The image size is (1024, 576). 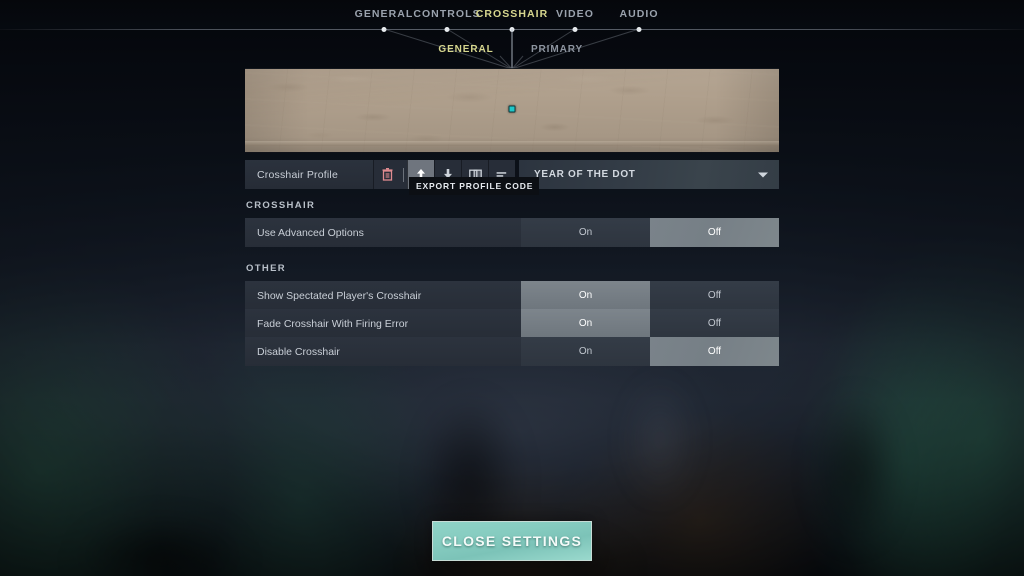 What do you see at coordinates (386, 174) in the screenshot?
I see `delete-profile-icon` at bounding box center [386, 174].